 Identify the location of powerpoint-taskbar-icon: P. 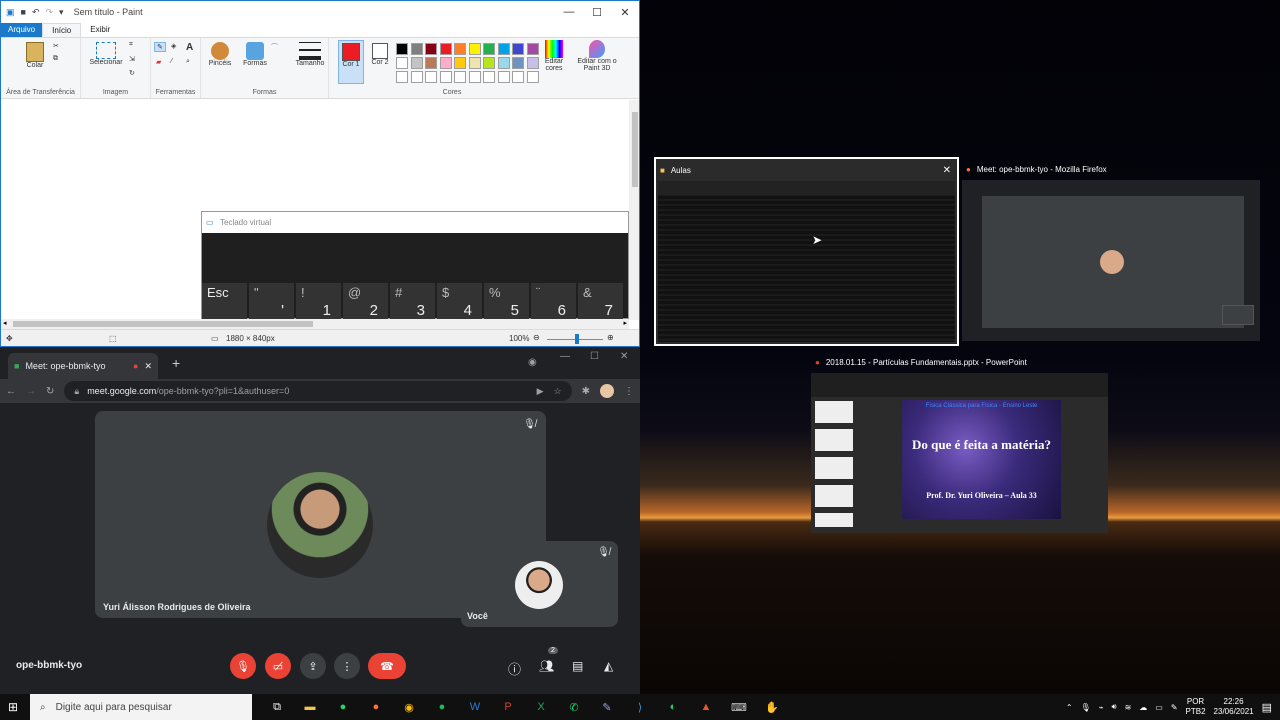
(508, 707).